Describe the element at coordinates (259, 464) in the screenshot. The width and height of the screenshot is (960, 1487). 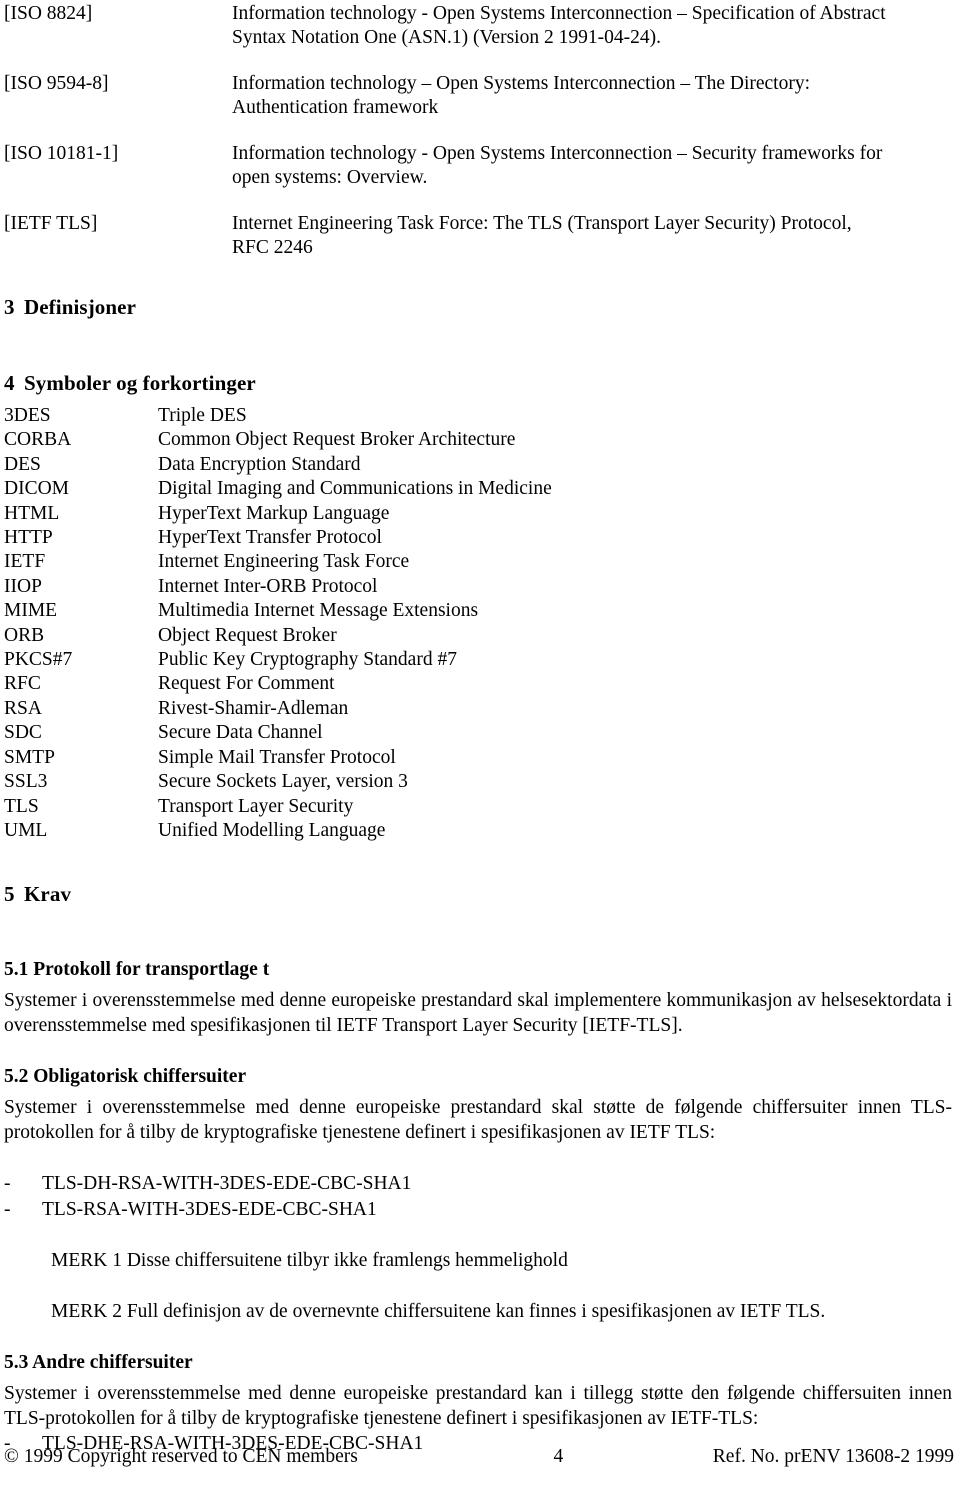
I see `abbreviation-definition: Data Encryption Standard` at that location.